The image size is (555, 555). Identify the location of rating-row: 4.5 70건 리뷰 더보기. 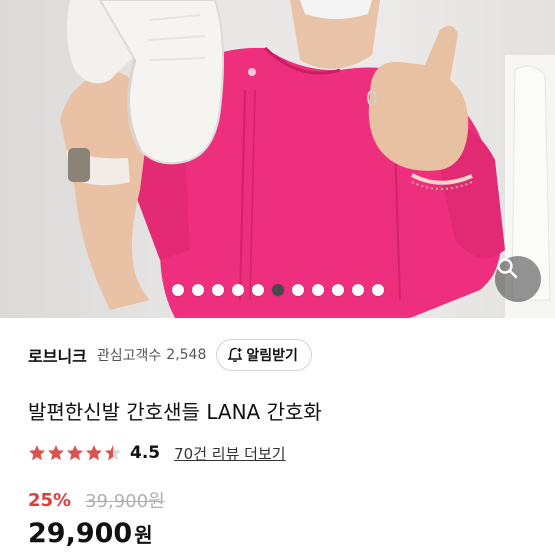
(157, 453).